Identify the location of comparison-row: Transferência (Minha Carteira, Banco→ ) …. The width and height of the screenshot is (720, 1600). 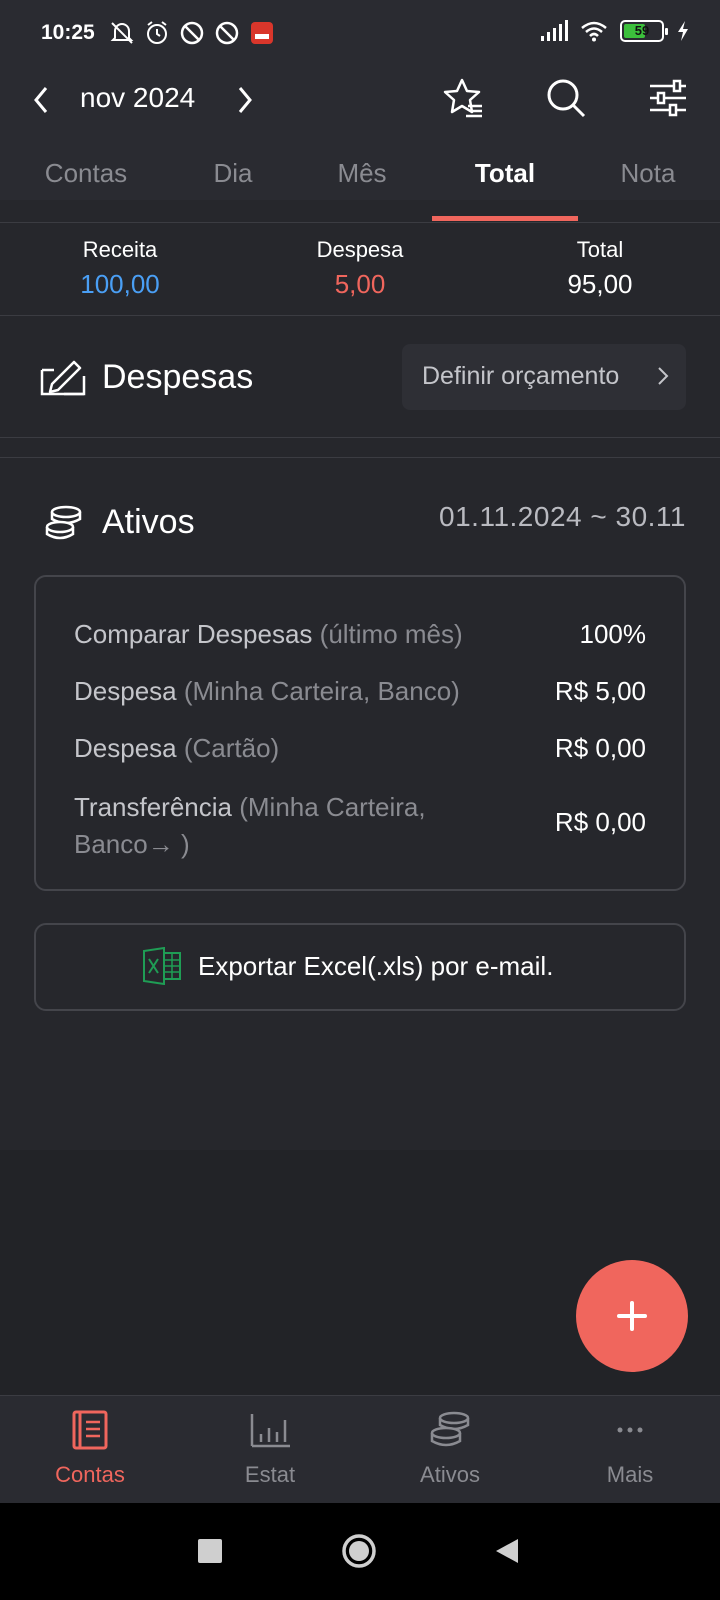
(360, 829).